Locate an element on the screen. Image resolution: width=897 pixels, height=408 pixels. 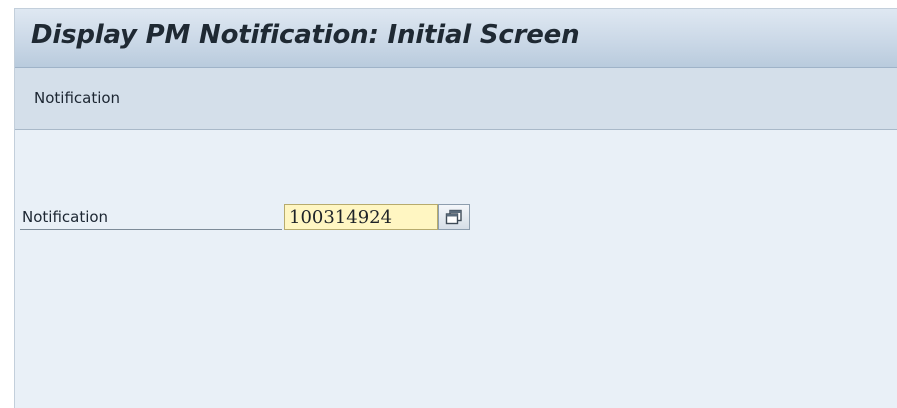
value-help-icon is located at coordinates (453, 217).